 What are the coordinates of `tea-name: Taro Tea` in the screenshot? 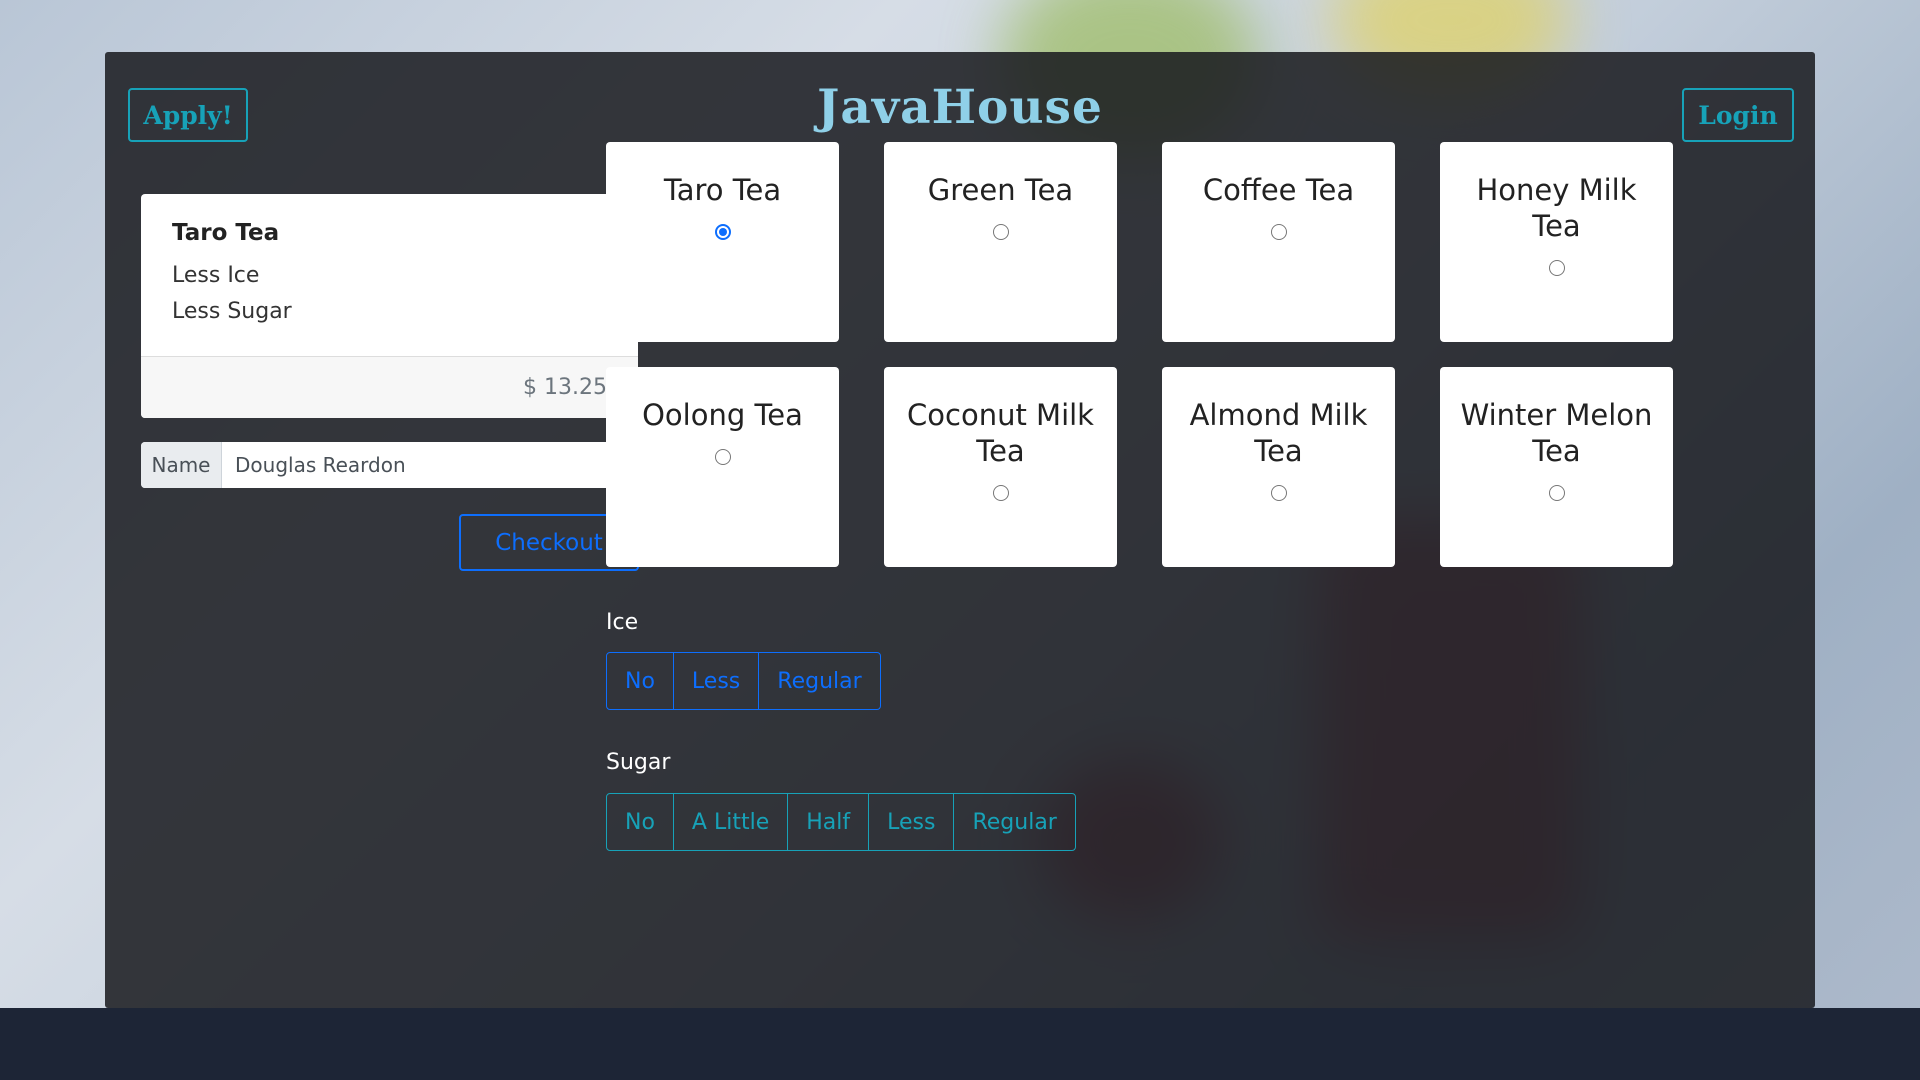 It's located at (722, 190).